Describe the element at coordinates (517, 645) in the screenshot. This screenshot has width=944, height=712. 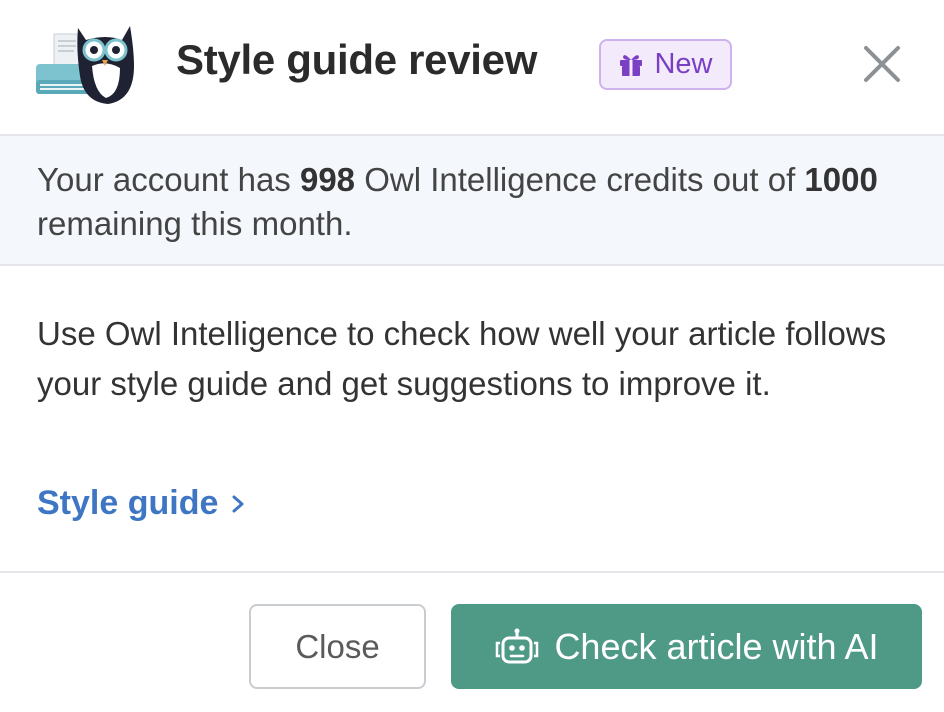
I see `robot-icon` at that location.